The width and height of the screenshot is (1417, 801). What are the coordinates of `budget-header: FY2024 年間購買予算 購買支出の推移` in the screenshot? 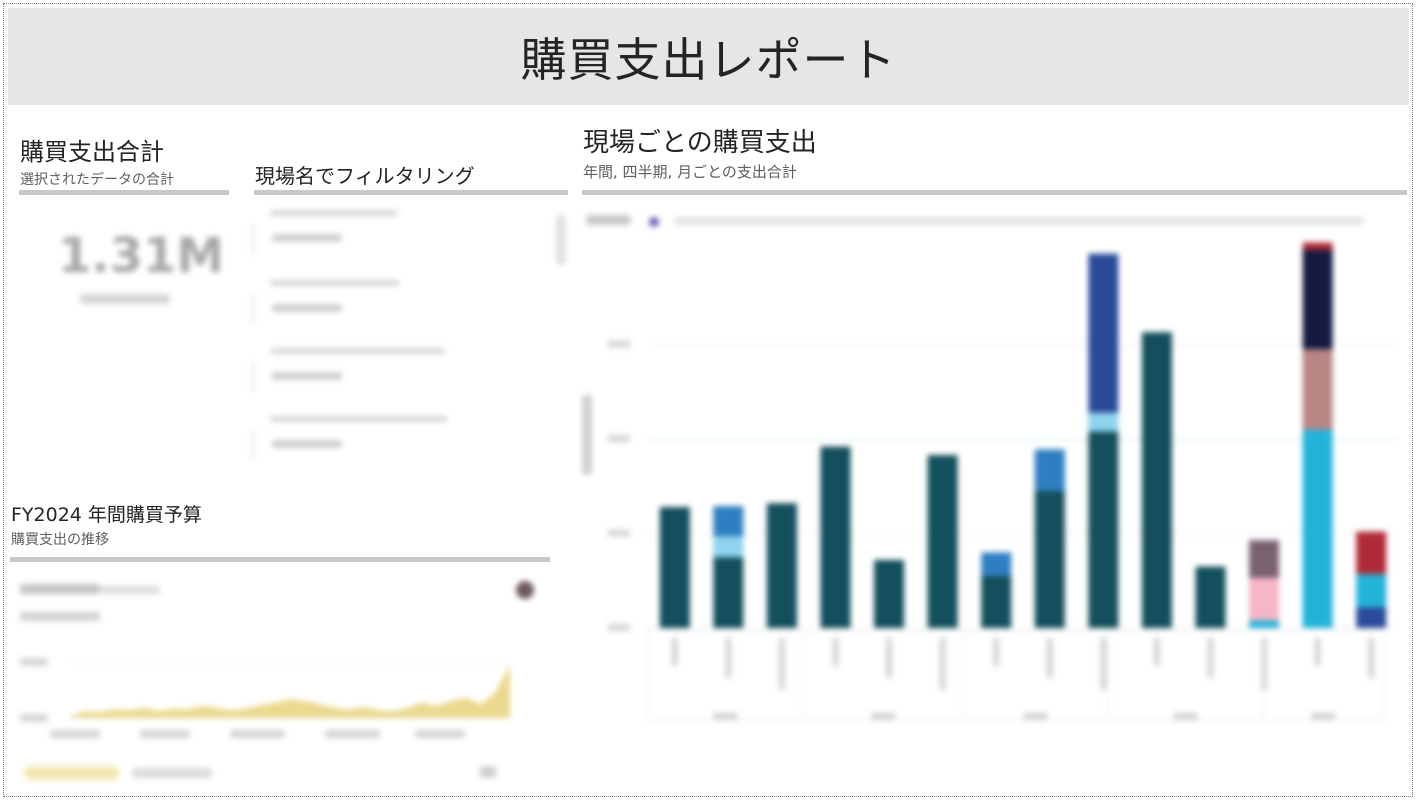 It's located at (106, 524).